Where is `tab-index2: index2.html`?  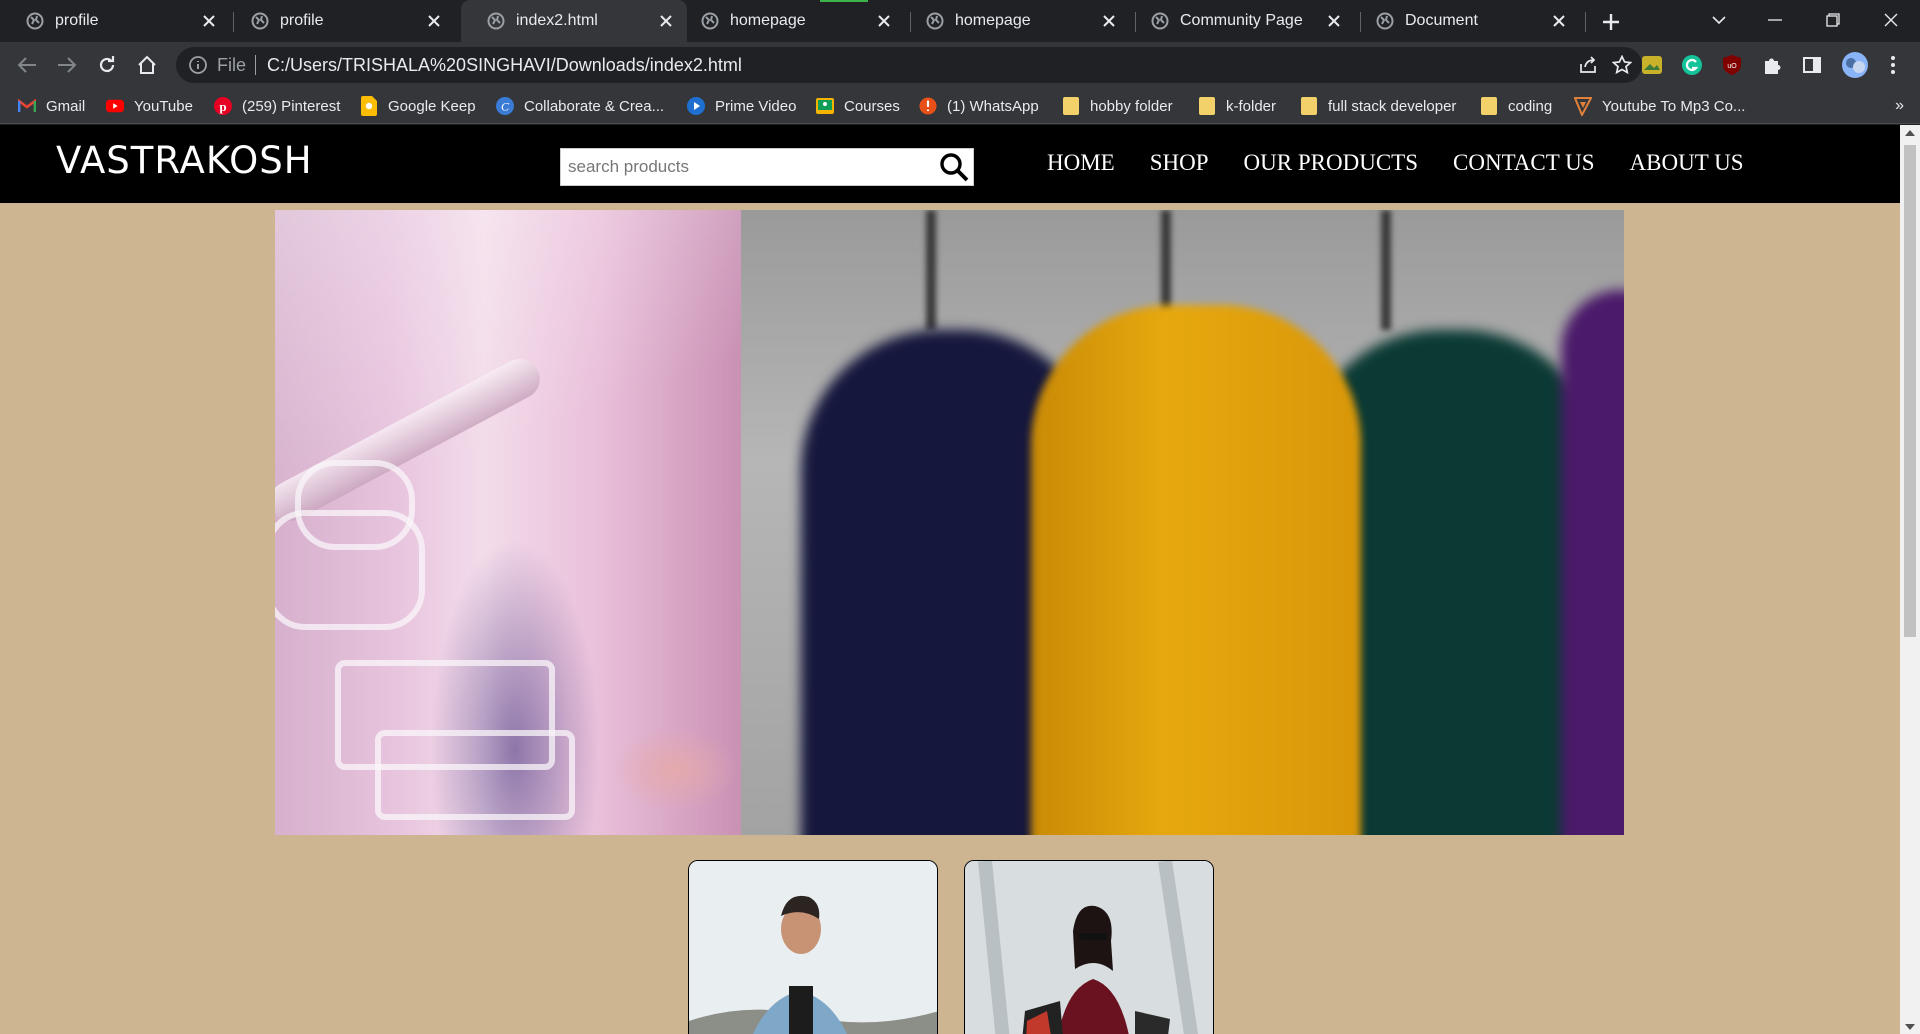 tab-index2: index2.html is located at coordinates (574, 21).